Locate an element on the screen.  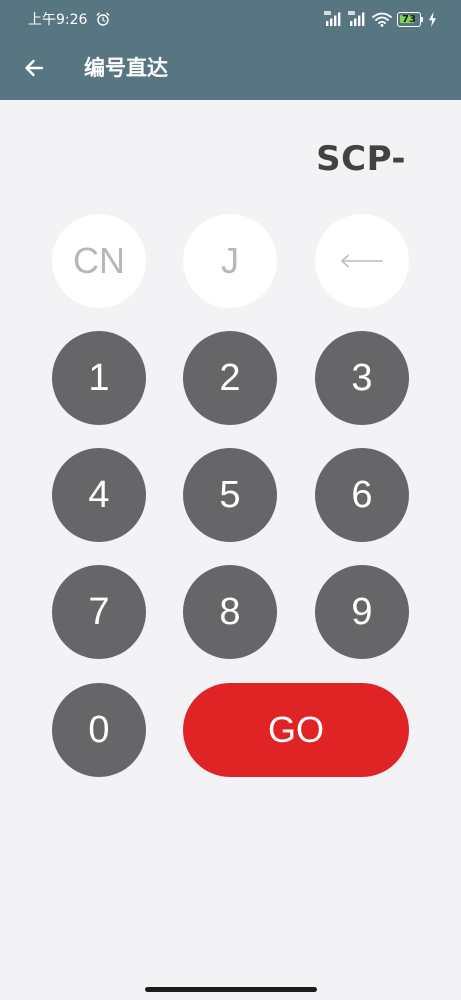
digit-key-9: 9 is located at coordinates (362, 612).